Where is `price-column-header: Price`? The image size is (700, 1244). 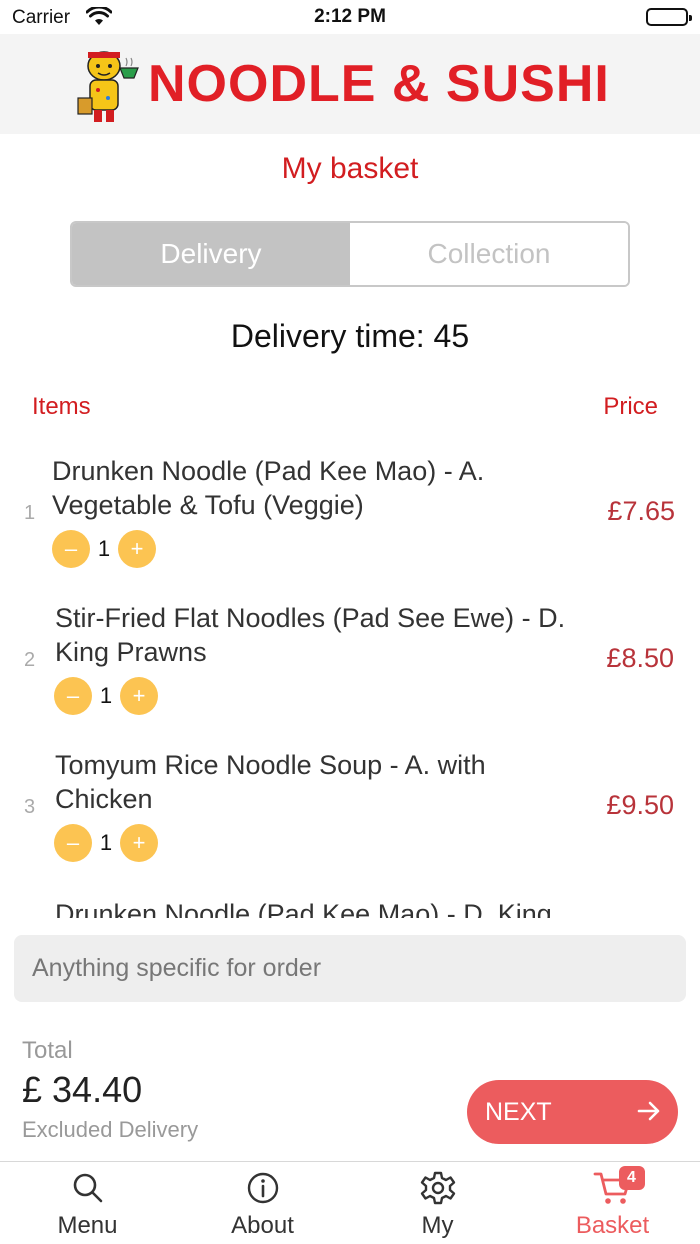
price-column-header: Price is located at coordinates (630, 406).